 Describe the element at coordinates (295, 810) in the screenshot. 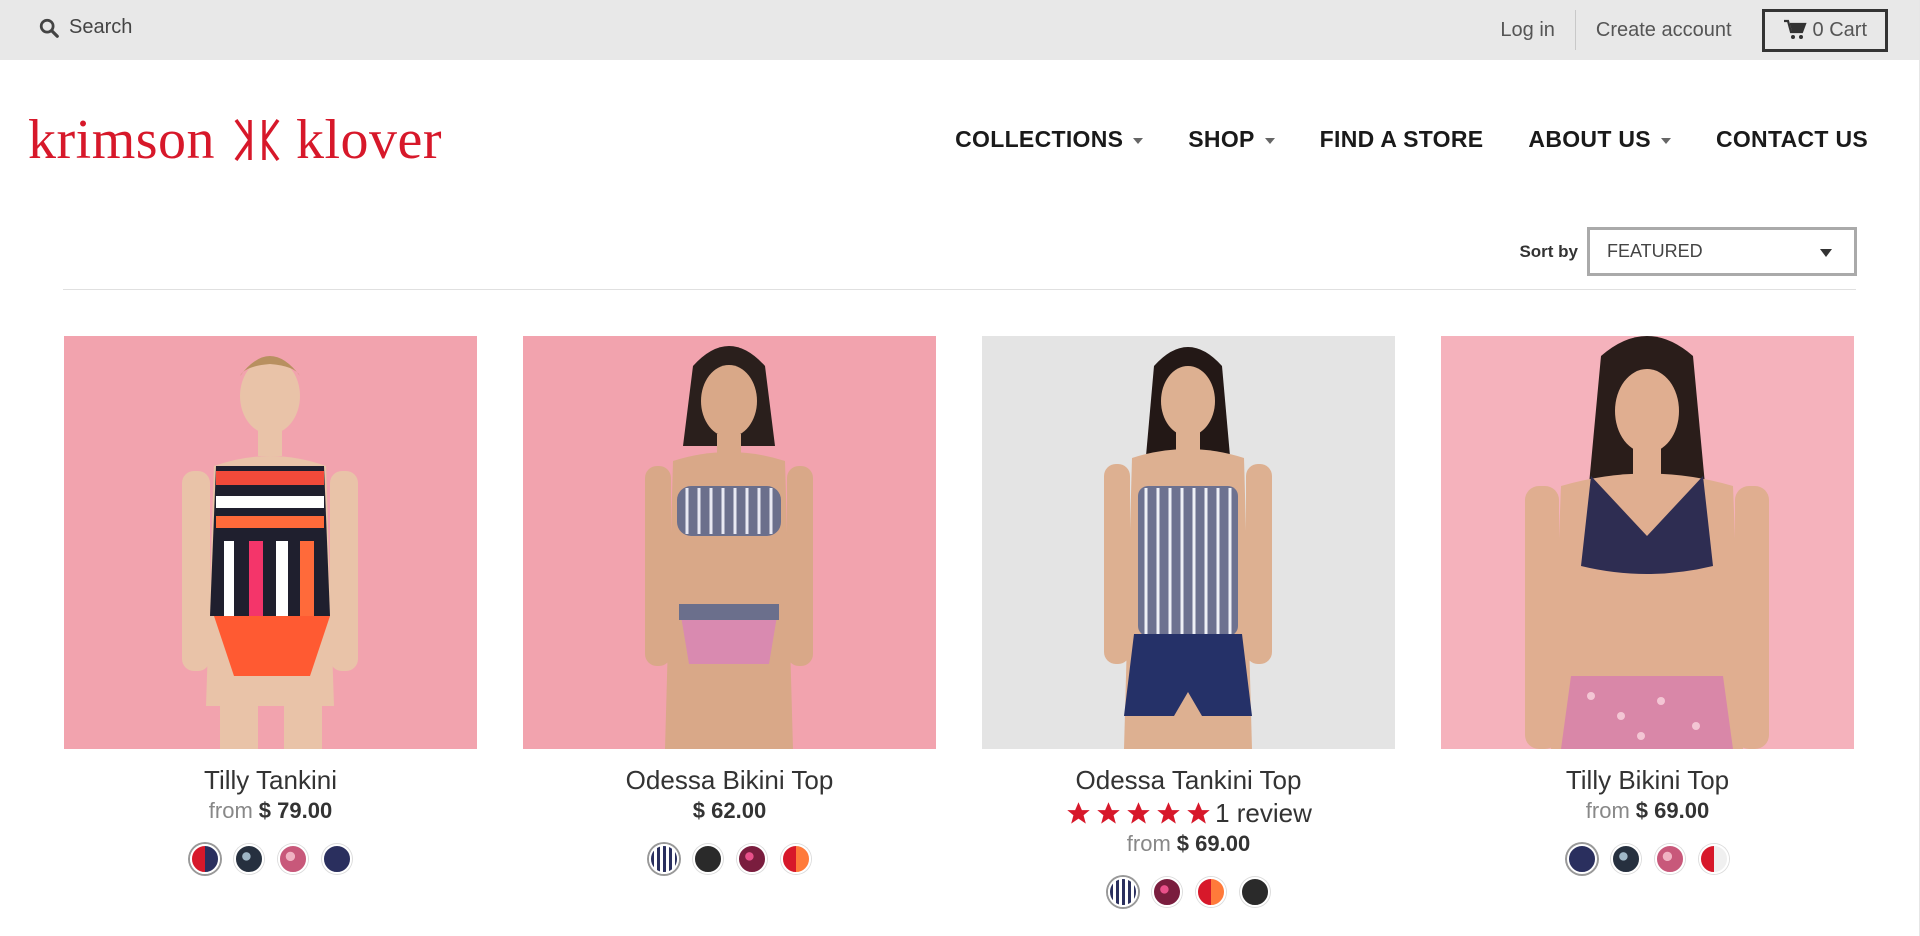

I see `price-value: $ 79.00` at that location.